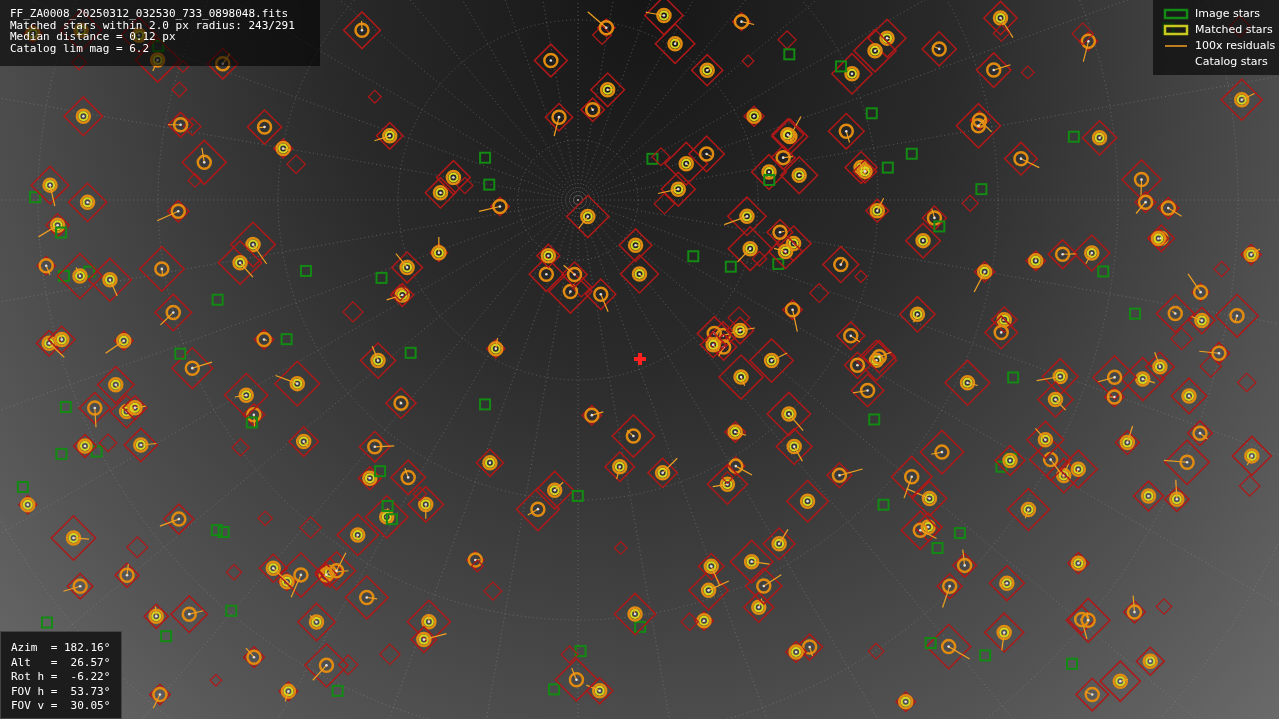 Image resolution: width=1279 pixels, height=719 pixels. Describe the element at coordinates (61, 706) in the screenshot. I see `pointing-text: FOV v = 30.05°` at that location.